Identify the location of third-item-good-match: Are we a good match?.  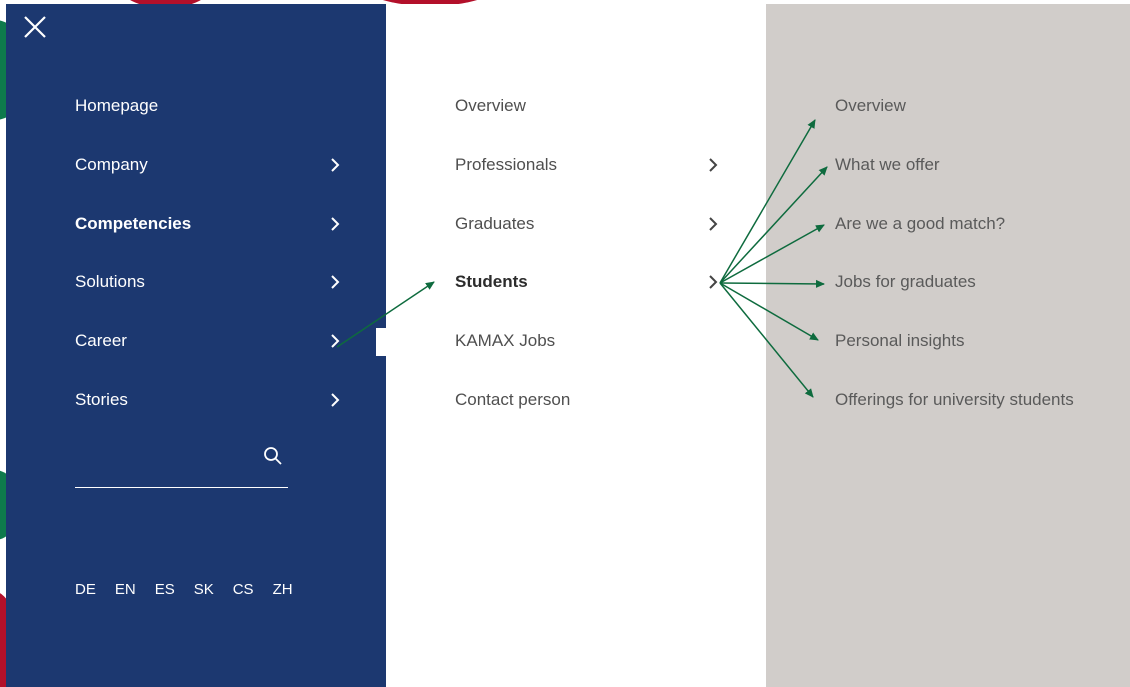
(975, 224).